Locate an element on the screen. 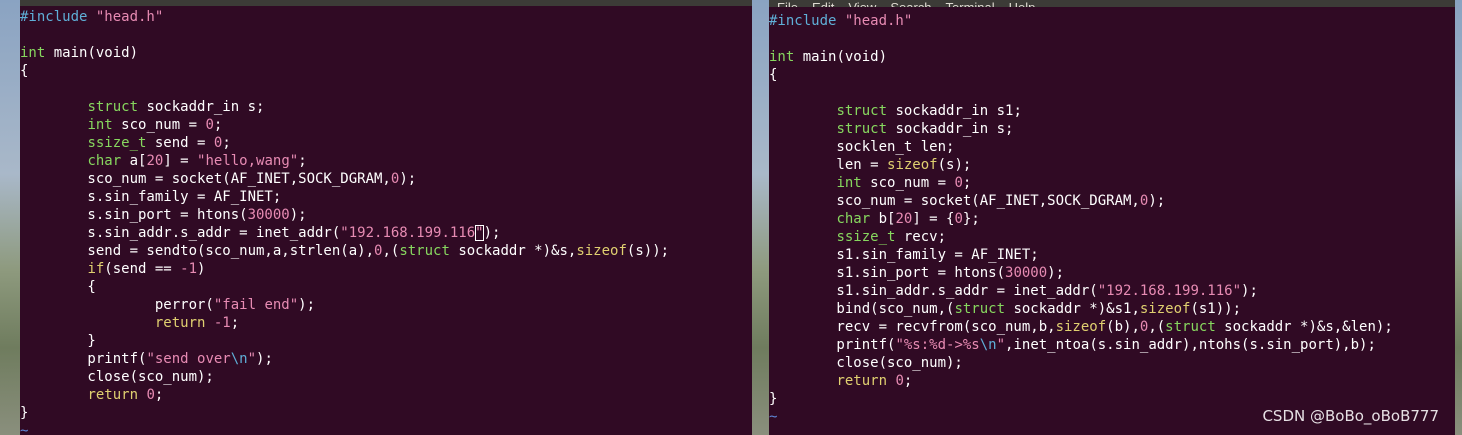 The image size is (1462, 435). menu-item-edit: Edit is located at coordinates (823, 4).